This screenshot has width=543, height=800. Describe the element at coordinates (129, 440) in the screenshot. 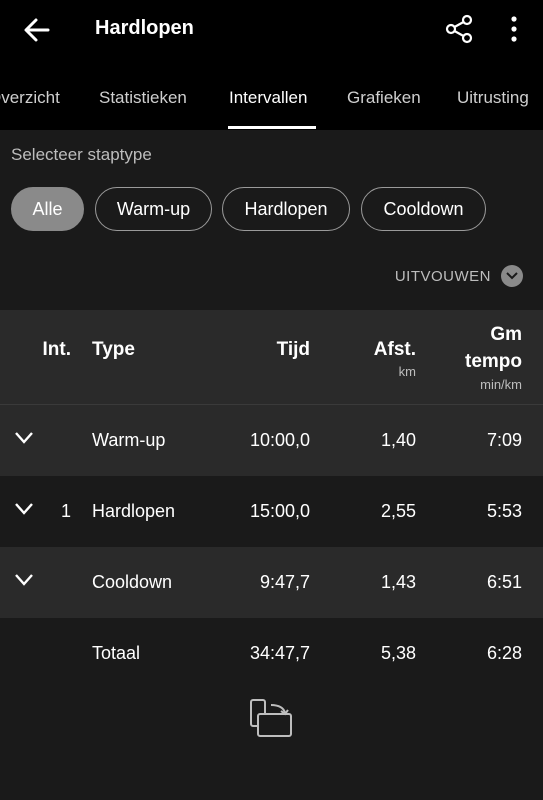

I see `cell-type: Warm-up` at that location.